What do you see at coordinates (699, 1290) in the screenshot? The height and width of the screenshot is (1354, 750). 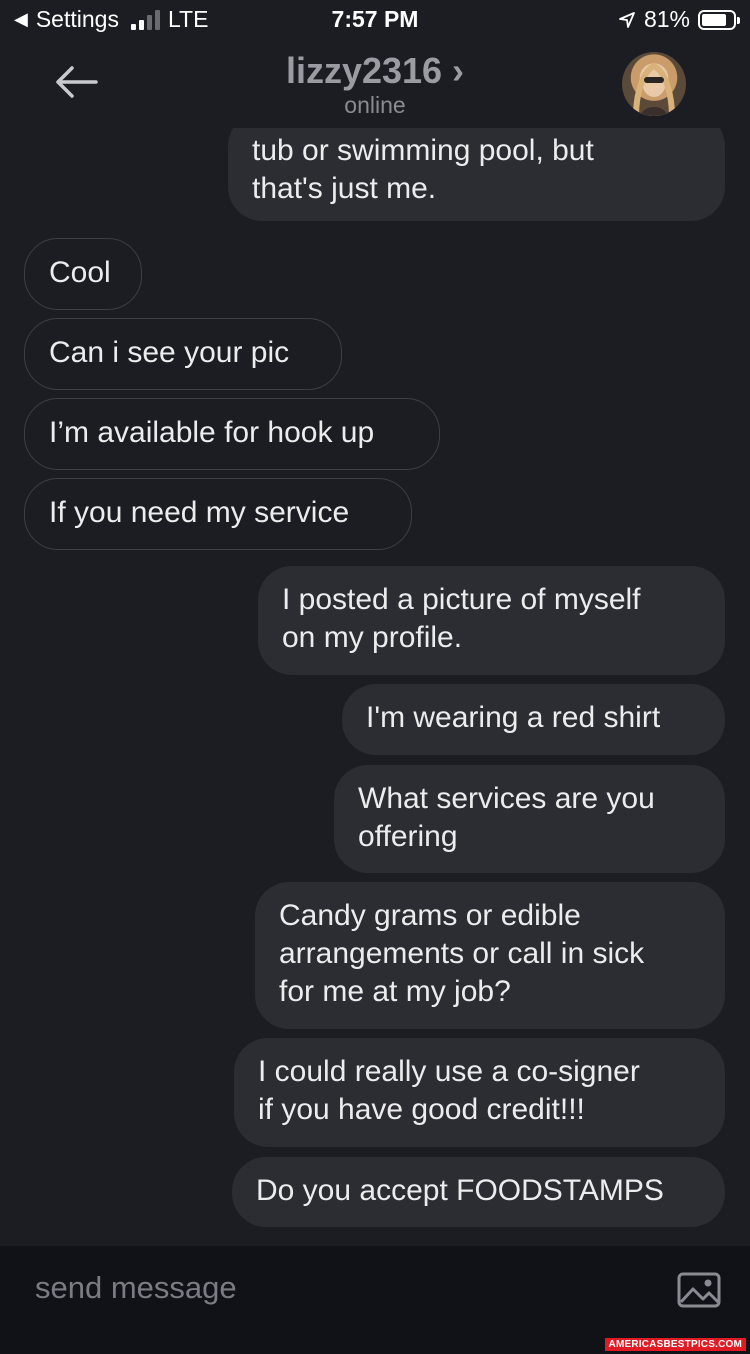 I see `image-icon` at bounding box center [699, 1290].